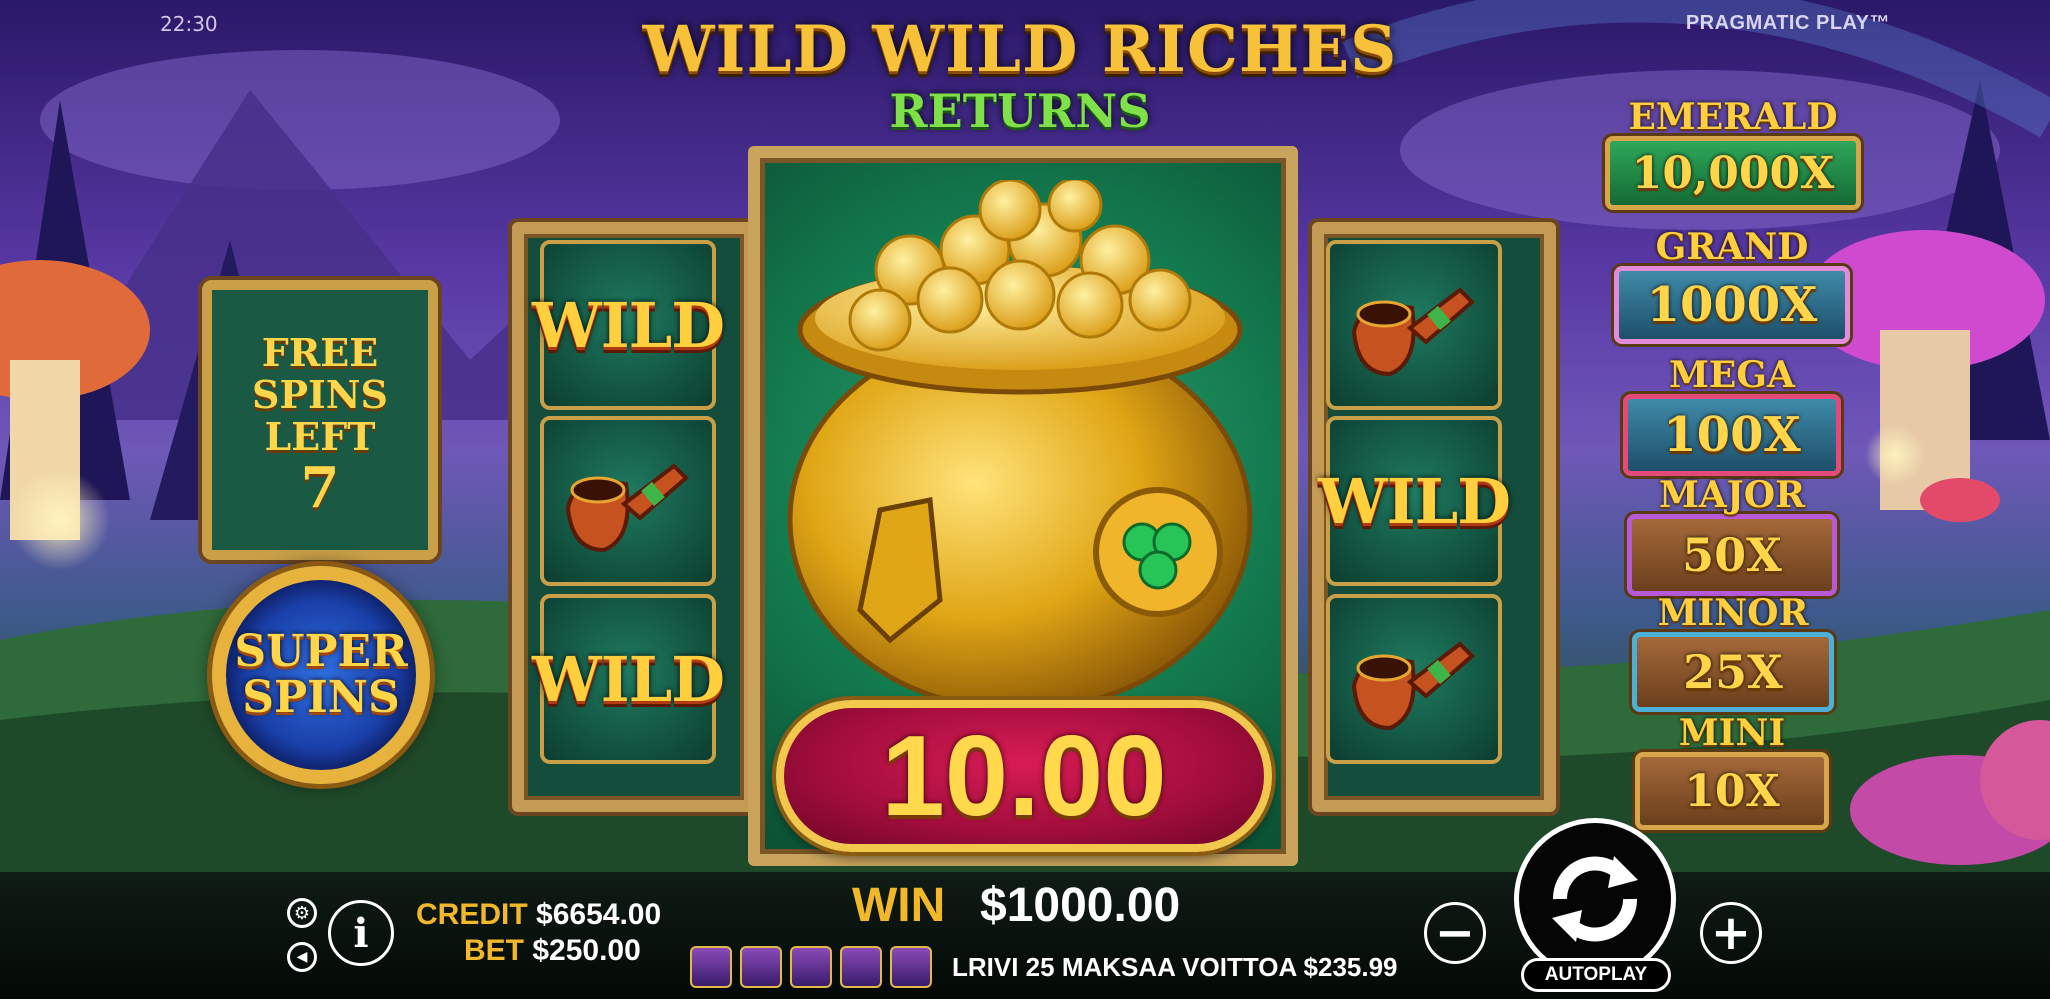 Image resolution: width=2050 pixels, height=999 pixels. I want to click on center-win-amount: 10.00, so click(1024, 776).